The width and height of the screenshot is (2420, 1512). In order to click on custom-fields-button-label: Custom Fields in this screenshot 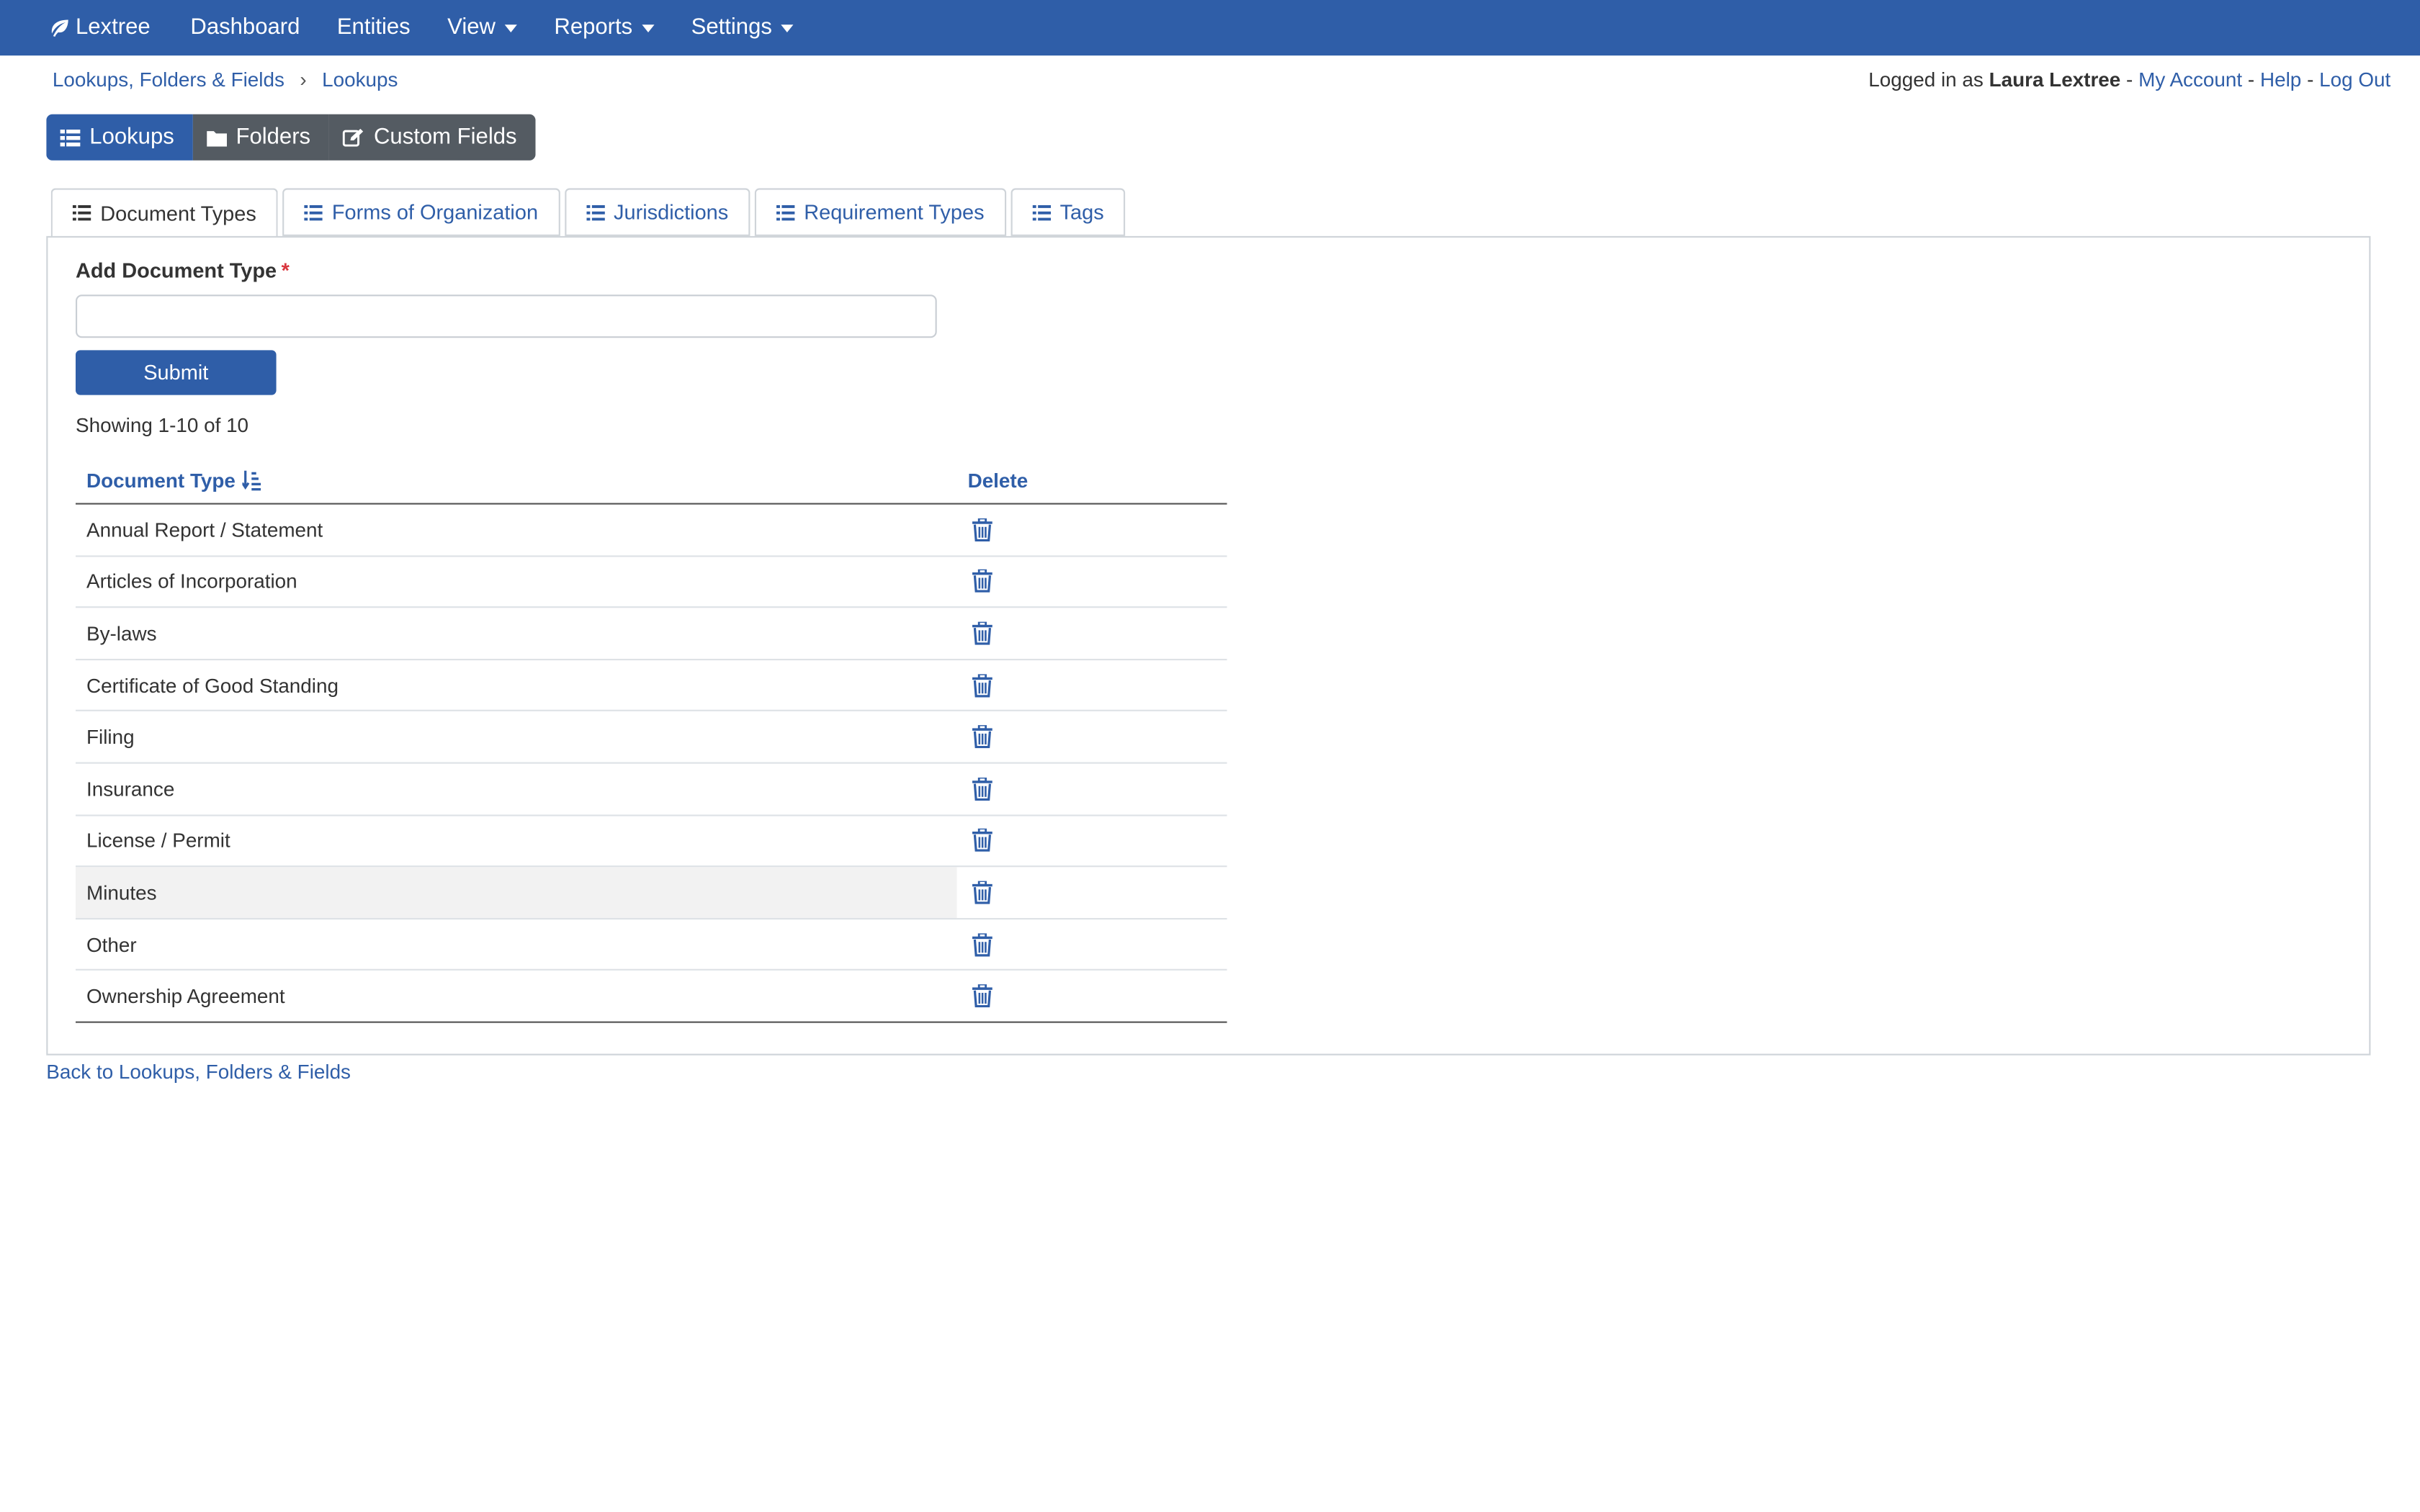, I will do `click(445, 137)`.